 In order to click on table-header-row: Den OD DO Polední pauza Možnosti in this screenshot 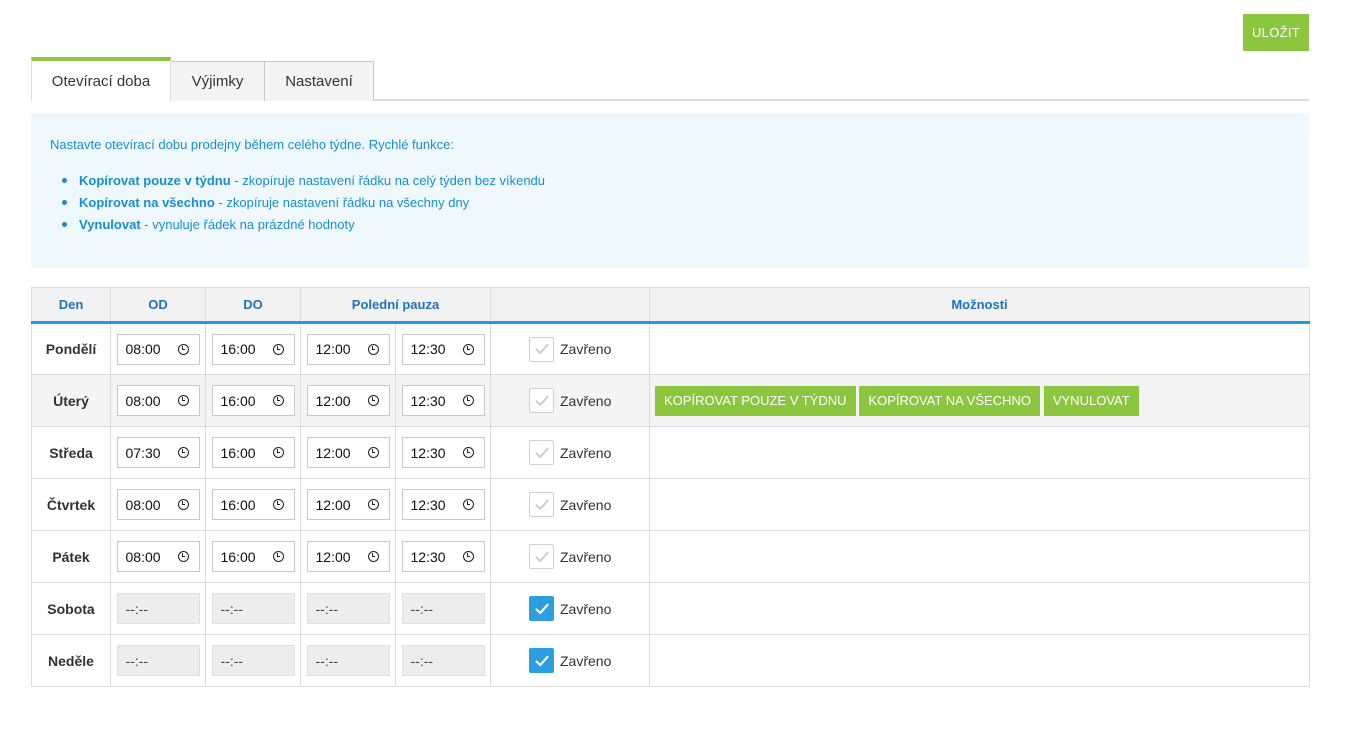, I will do `click(670, 305)`.